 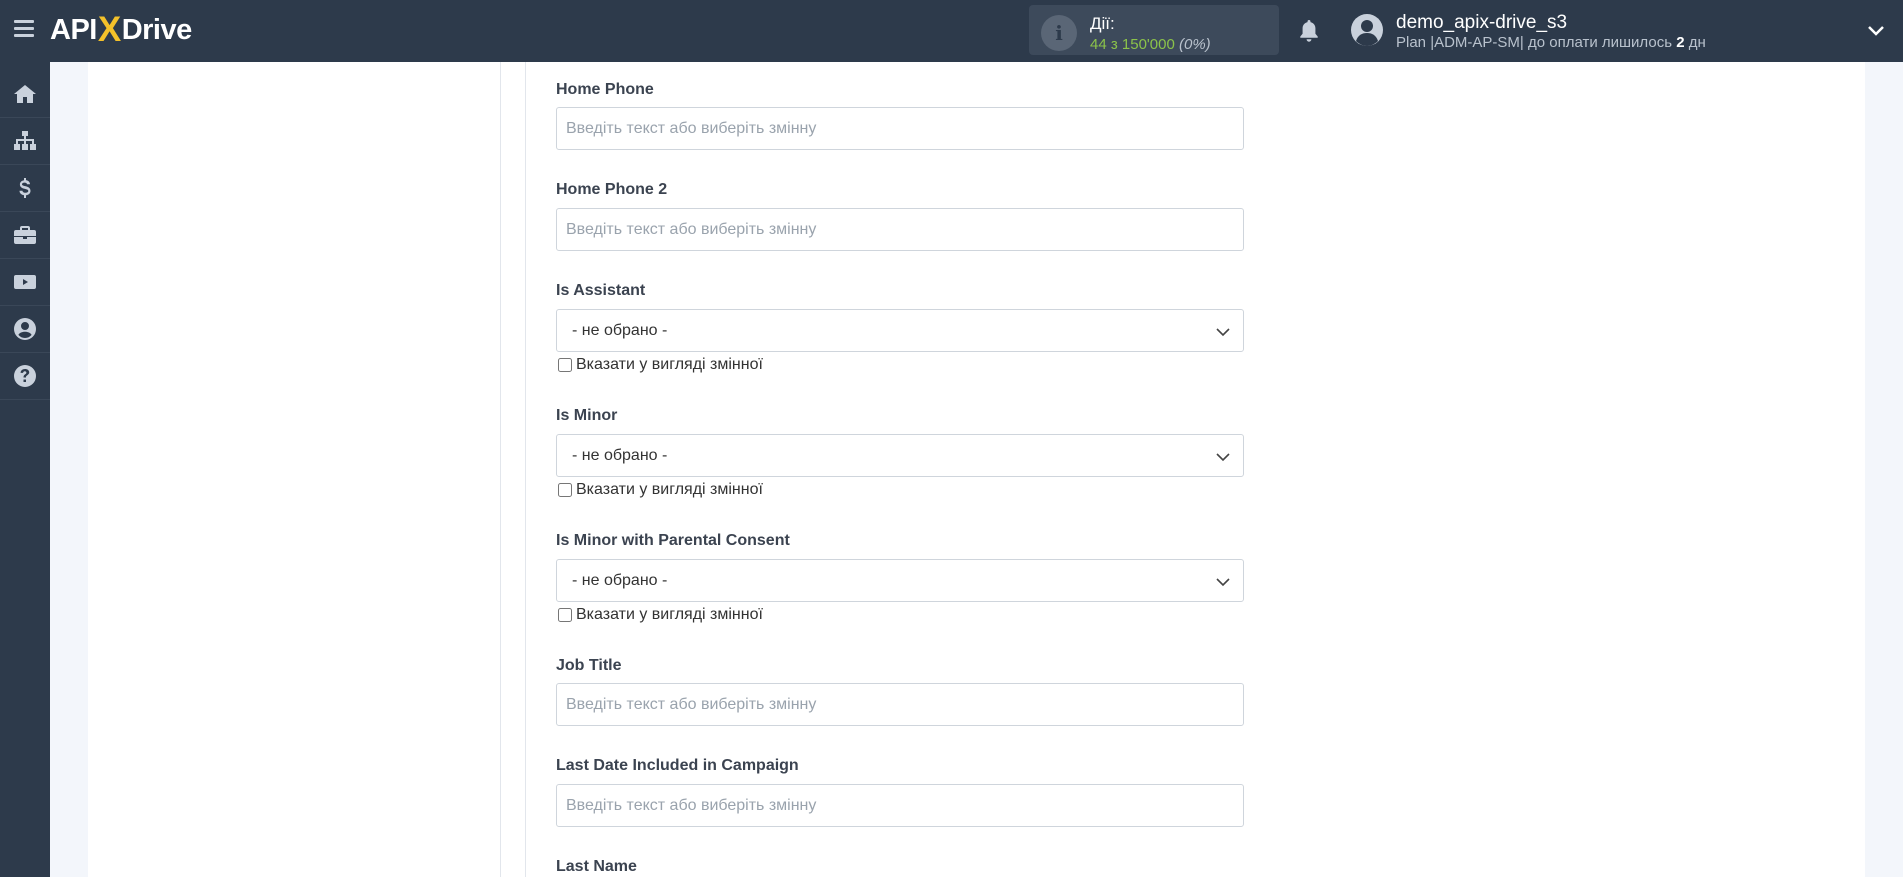 I want to click on briefcase-icon, so click(x=25, y=235).